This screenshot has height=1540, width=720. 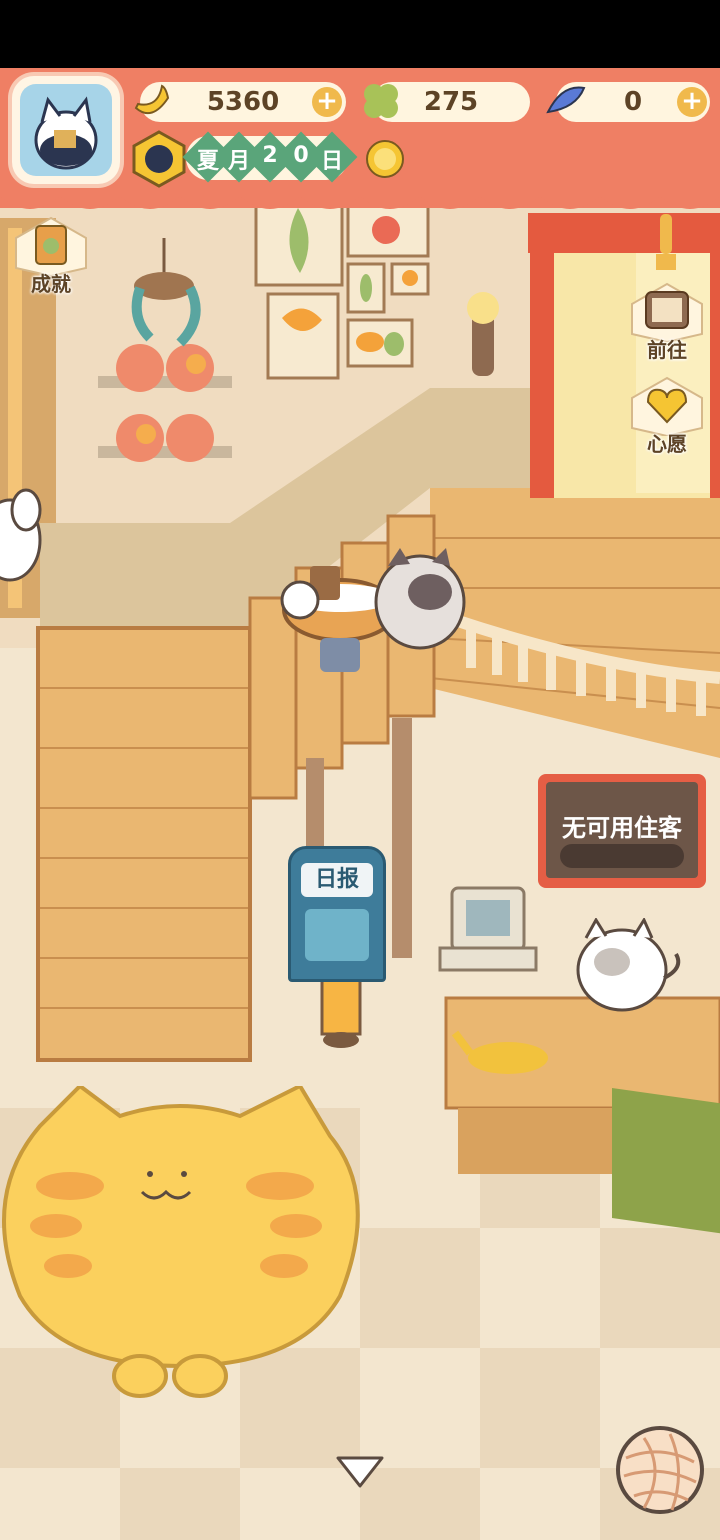 I want to click on door-tassel, so click(x=666, y=242).